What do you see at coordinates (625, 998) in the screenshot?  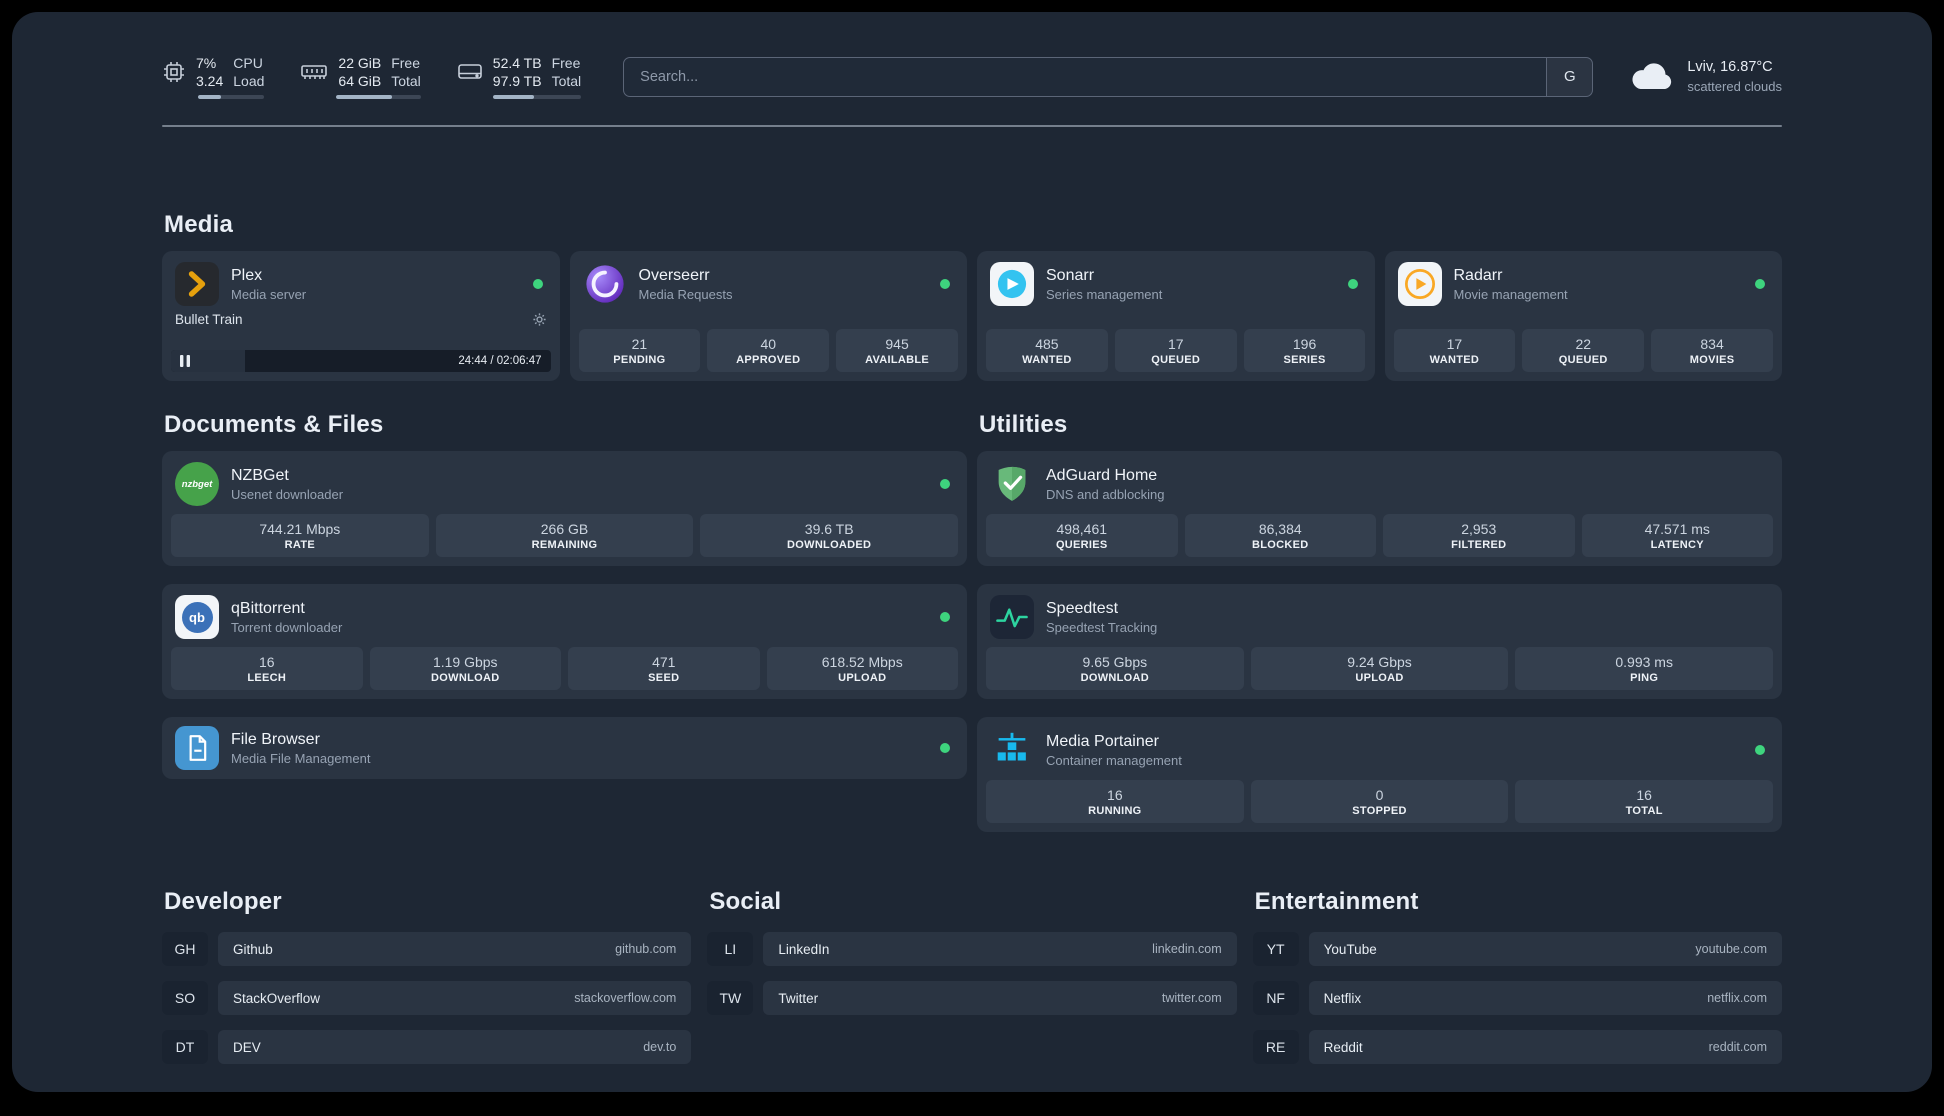 I see `bookmark-domain: stackoverflow.com` at bounding box center [625, 998].